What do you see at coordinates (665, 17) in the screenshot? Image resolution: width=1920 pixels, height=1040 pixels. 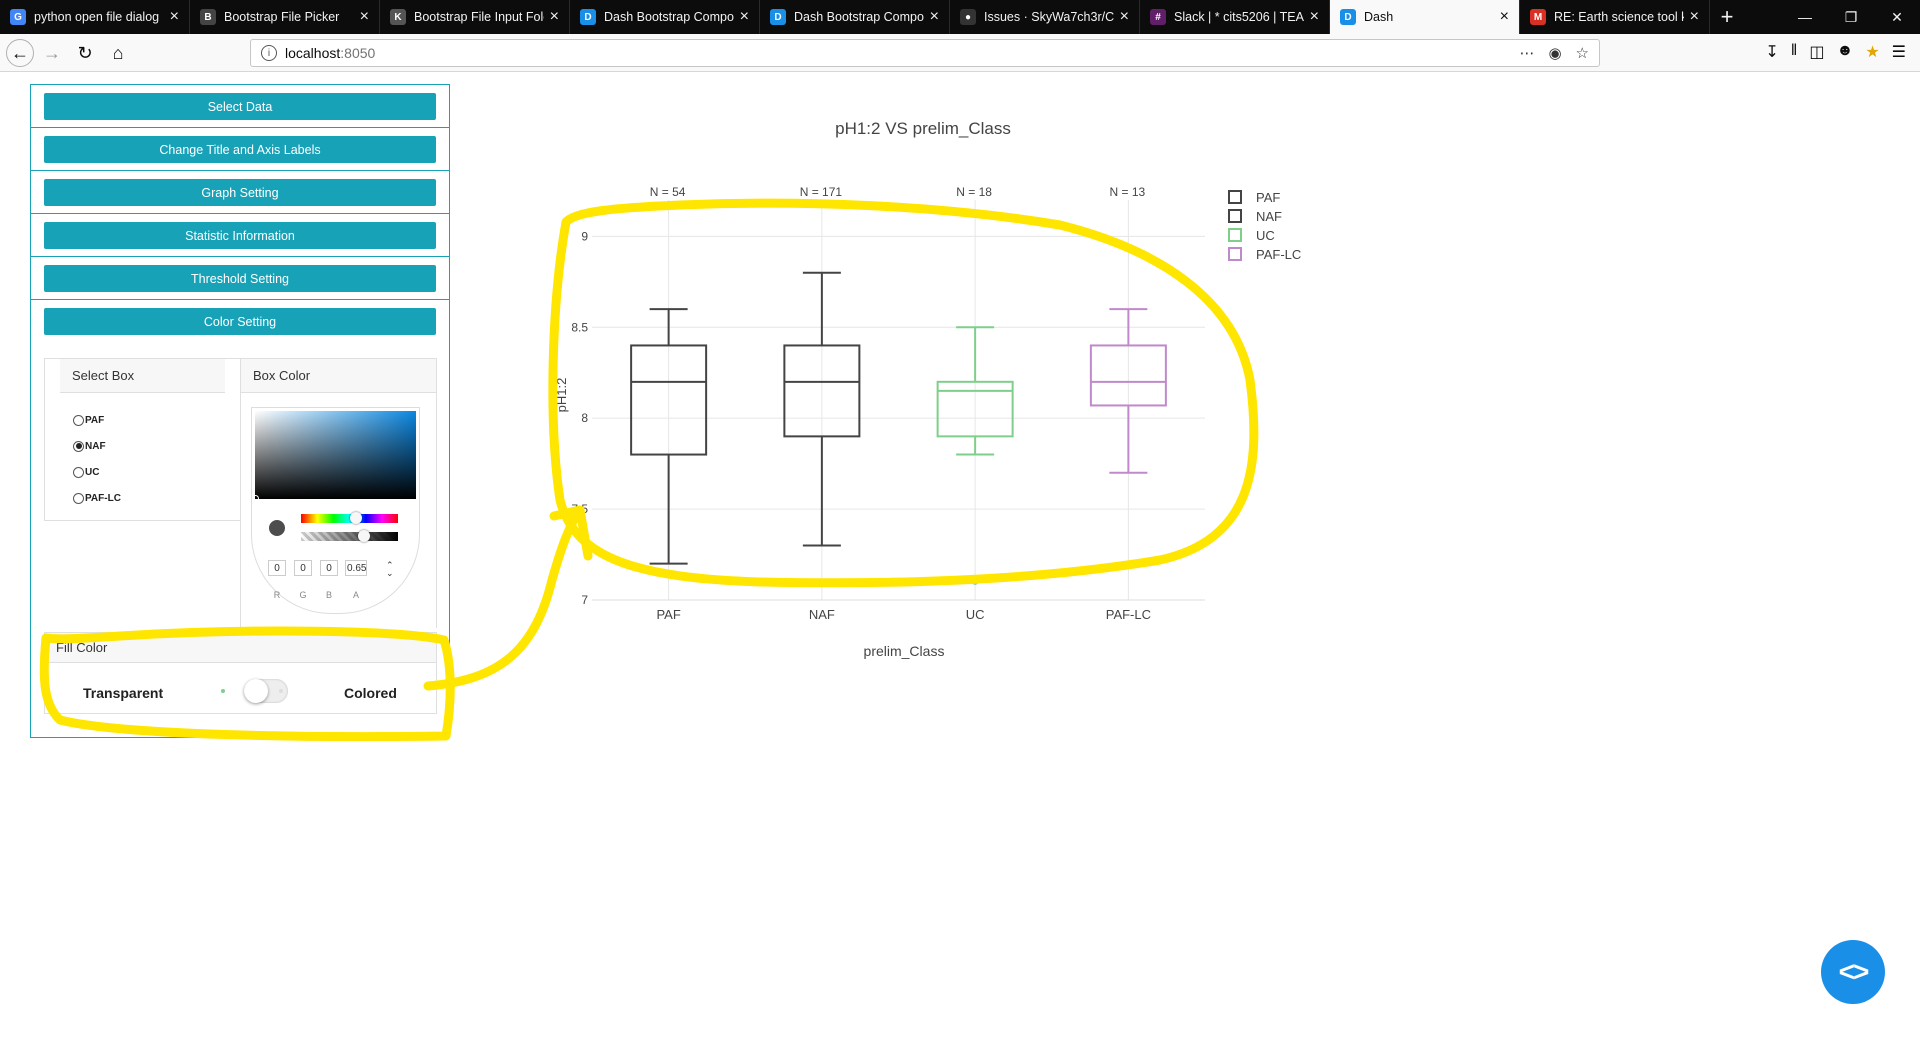 I see `browser-tab-3: D Dash Bootstrap Compon ×` at bounding box center [665, 17].